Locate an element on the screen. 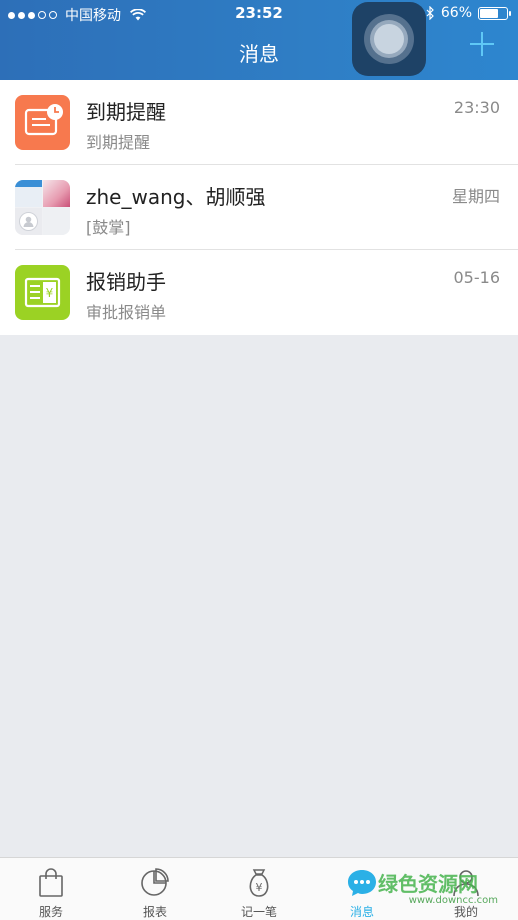 The image size is (518, 920). money-bag-icon: ¥ is located at coordinates (259, 883).